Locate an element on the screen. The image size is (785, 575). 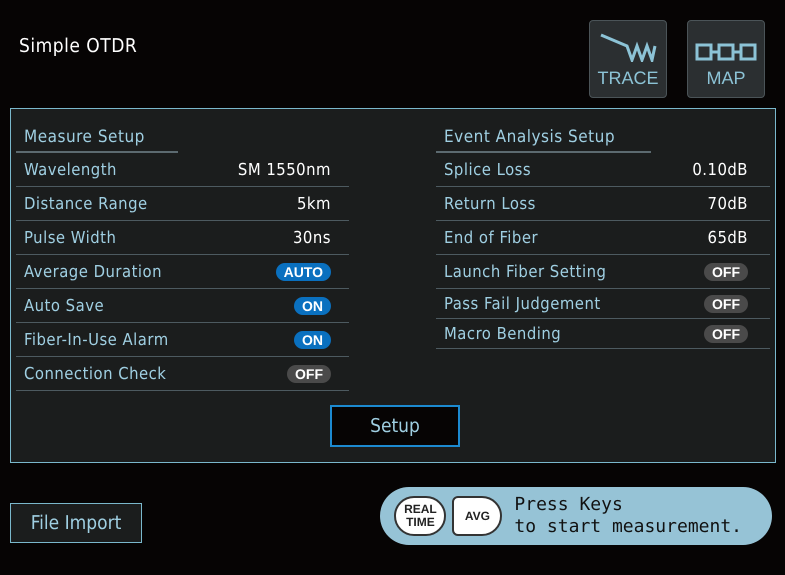
hint-text: Press Keys to start measurement. is located at coordinates (628, 516).